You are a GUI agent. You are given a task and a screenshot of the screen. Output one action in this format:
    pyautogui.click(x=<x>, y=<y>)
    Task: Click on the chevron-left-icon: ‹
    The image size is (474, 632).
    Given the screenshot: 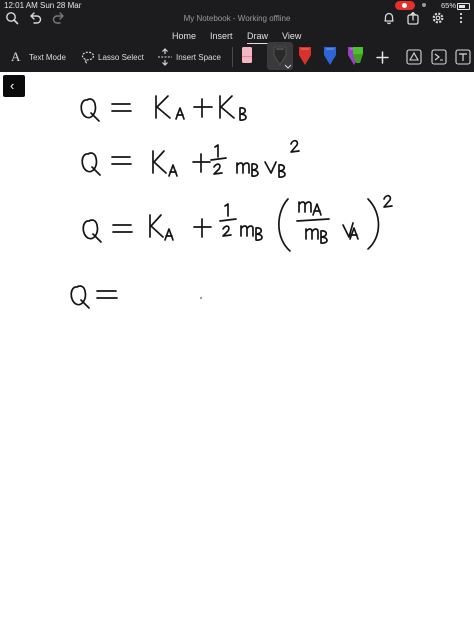 What is the action you would take?
    pyautogui.click(x=12, y=85)
    